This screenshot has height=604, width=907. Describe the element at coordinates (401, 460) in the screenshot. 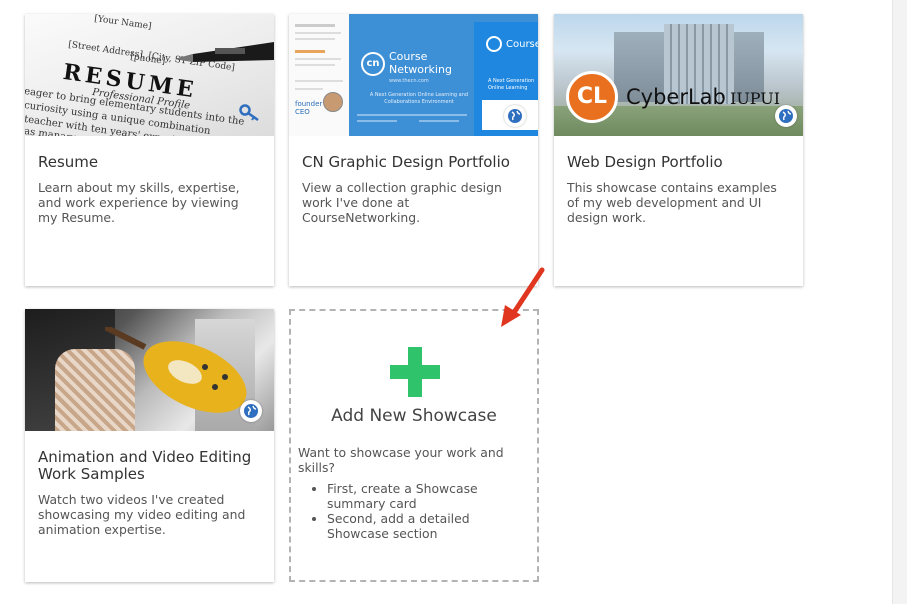

I see `add-new-subtitle: Want to showcase your work and skills?` at that location.